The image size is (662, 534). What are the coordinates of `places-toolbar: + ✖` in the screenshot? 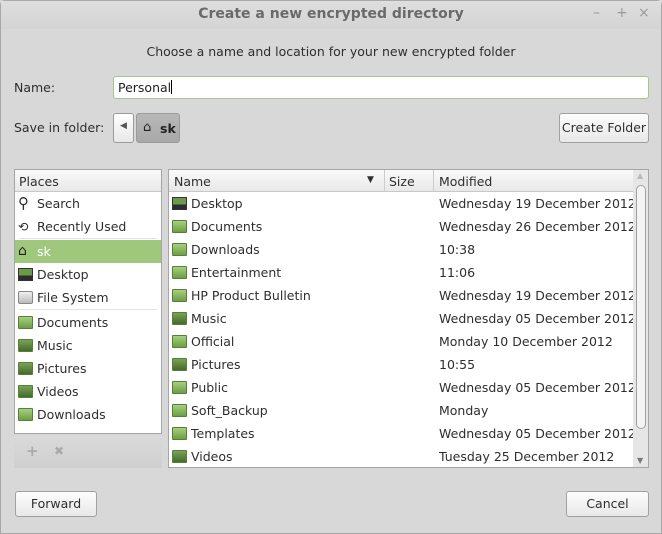 It's located at (88, 452).